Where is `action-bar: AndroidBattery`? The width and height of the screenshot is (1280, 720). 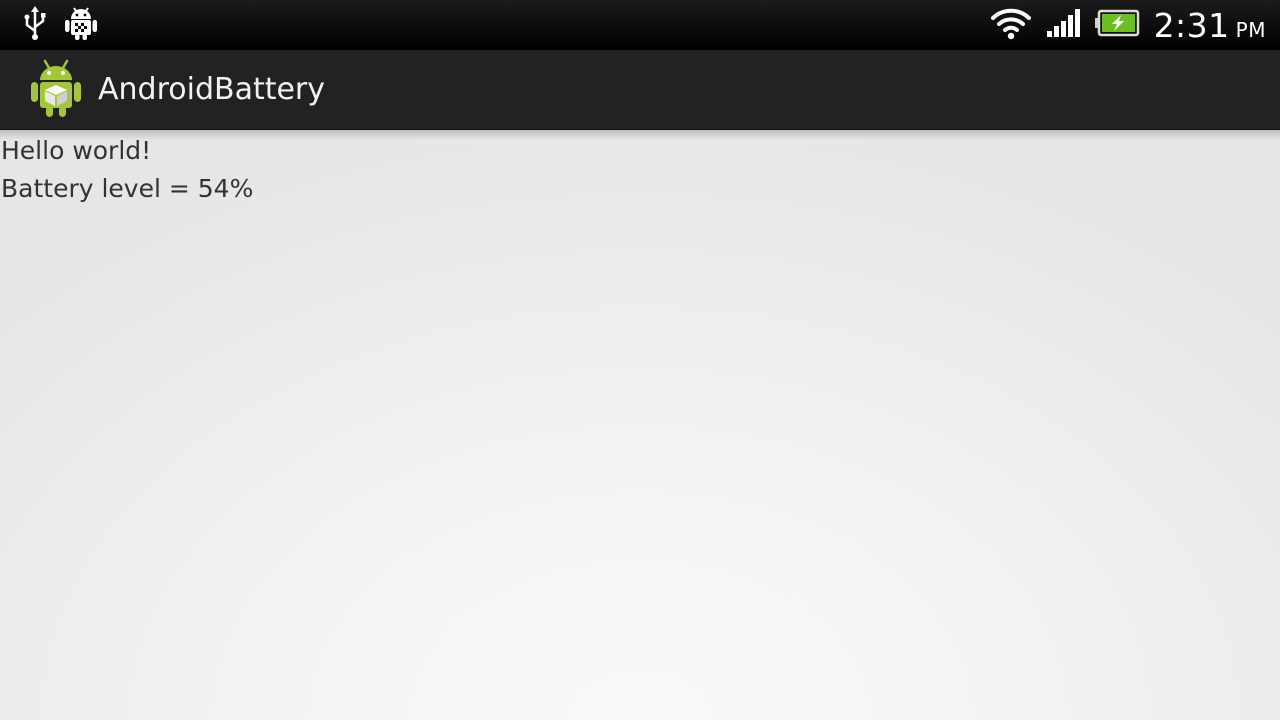
action-bar: AndroidBattery is located at coordinates (640, 90).